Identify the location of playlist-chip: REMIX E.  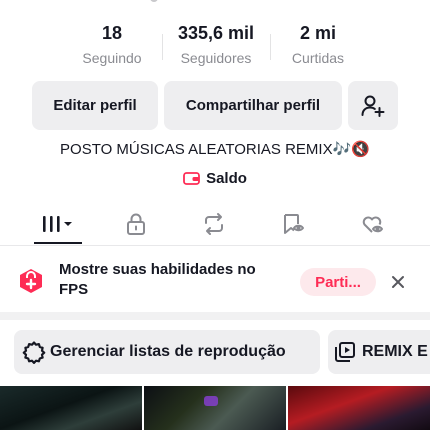
(379, 352).